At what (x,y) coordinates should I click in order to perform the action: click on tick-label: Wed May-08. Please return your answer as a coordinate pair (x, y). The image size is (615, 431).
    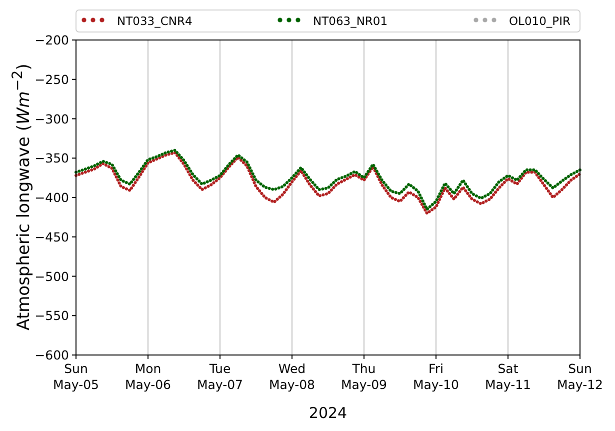
    Looking at the image, I should click on (292, 376).